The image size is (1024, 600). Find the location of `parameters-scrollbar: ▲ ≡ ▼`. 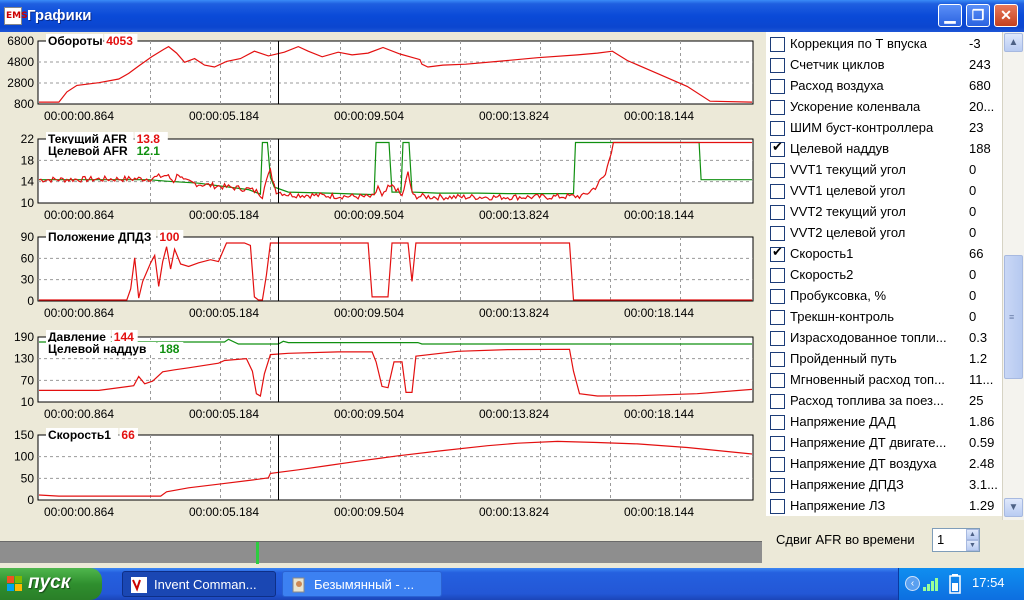

parameters-scrollbar: ▲ ≡ ▼ is located at coordinates (1013, 276).